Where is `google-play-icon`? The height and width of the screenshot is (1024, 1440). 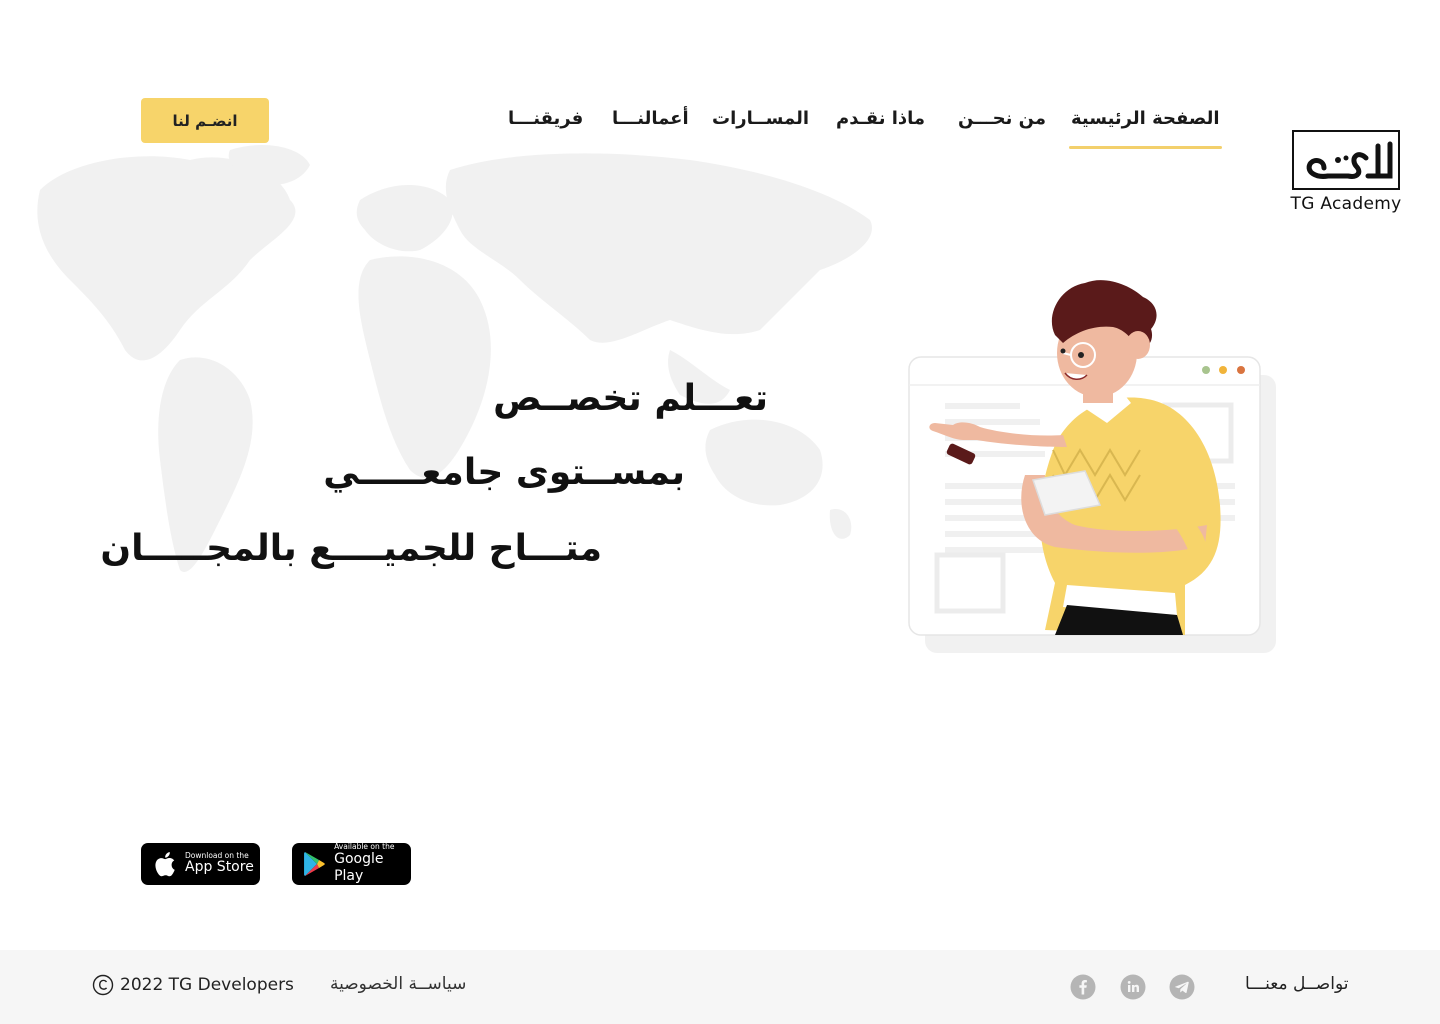
google-play-icon is located at coordinates (314, 864).